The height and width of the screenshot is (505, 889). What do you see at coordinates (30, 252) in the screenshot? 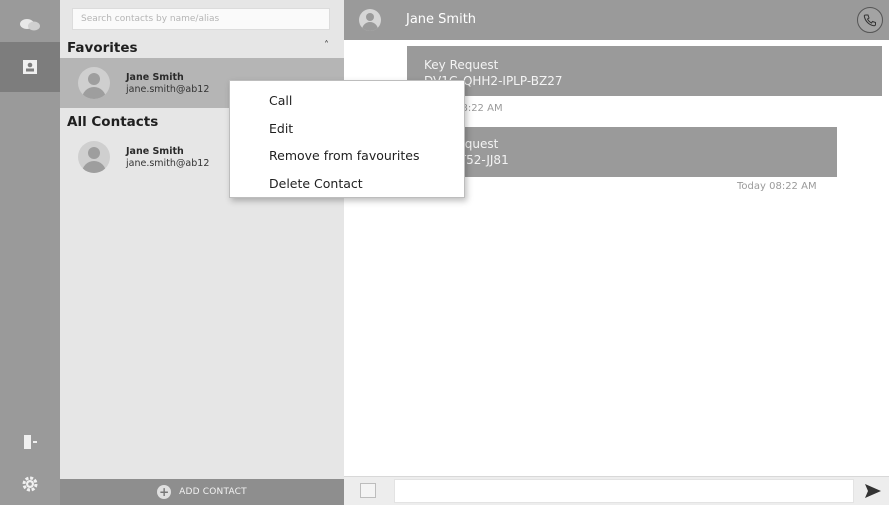
I see `left-rail` at bounding box center [30, 252].